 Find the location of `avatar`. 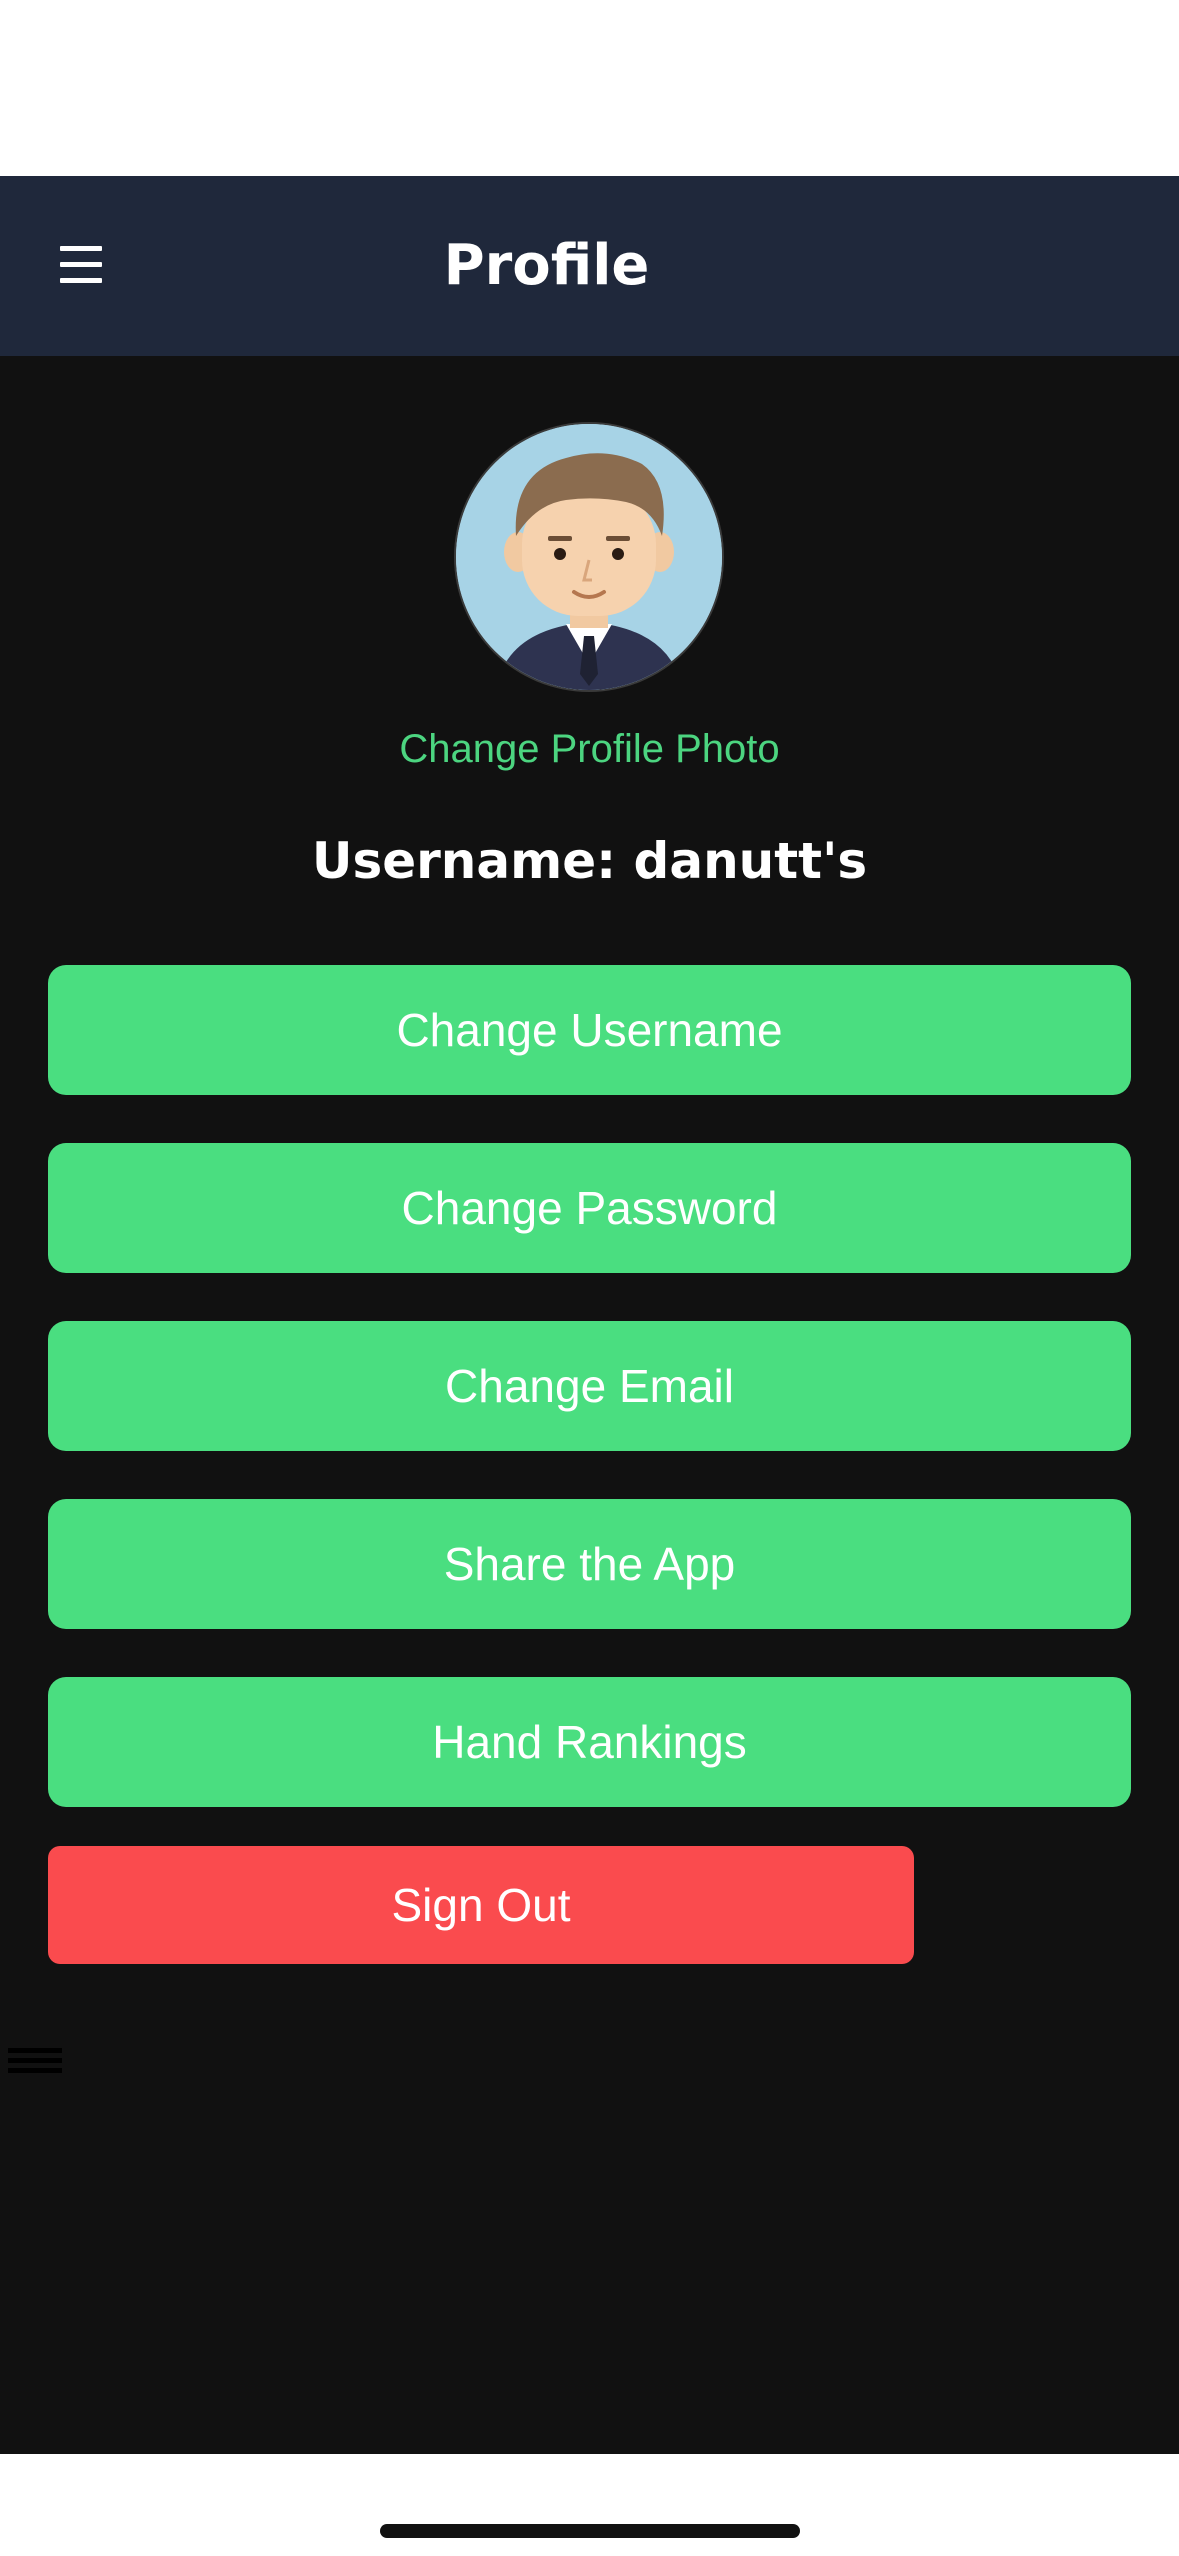

avatar is located at coordinates (589, 557).